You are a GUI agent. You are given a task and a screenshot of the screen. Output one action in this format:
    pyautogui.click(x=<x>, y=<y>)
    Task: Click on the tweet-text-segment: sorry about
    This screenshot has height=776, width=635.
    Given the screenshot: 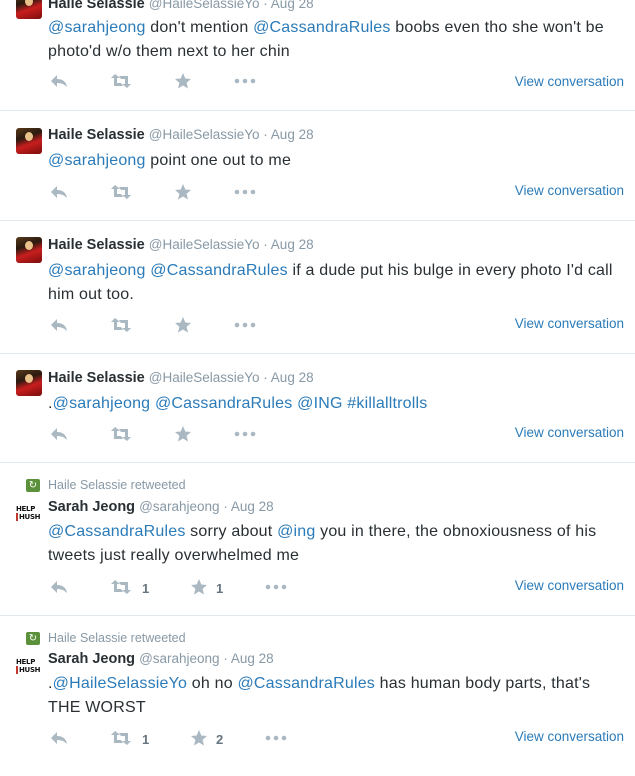 What is the action you would take?
    pyautogui.click(x=231, y=531)
    